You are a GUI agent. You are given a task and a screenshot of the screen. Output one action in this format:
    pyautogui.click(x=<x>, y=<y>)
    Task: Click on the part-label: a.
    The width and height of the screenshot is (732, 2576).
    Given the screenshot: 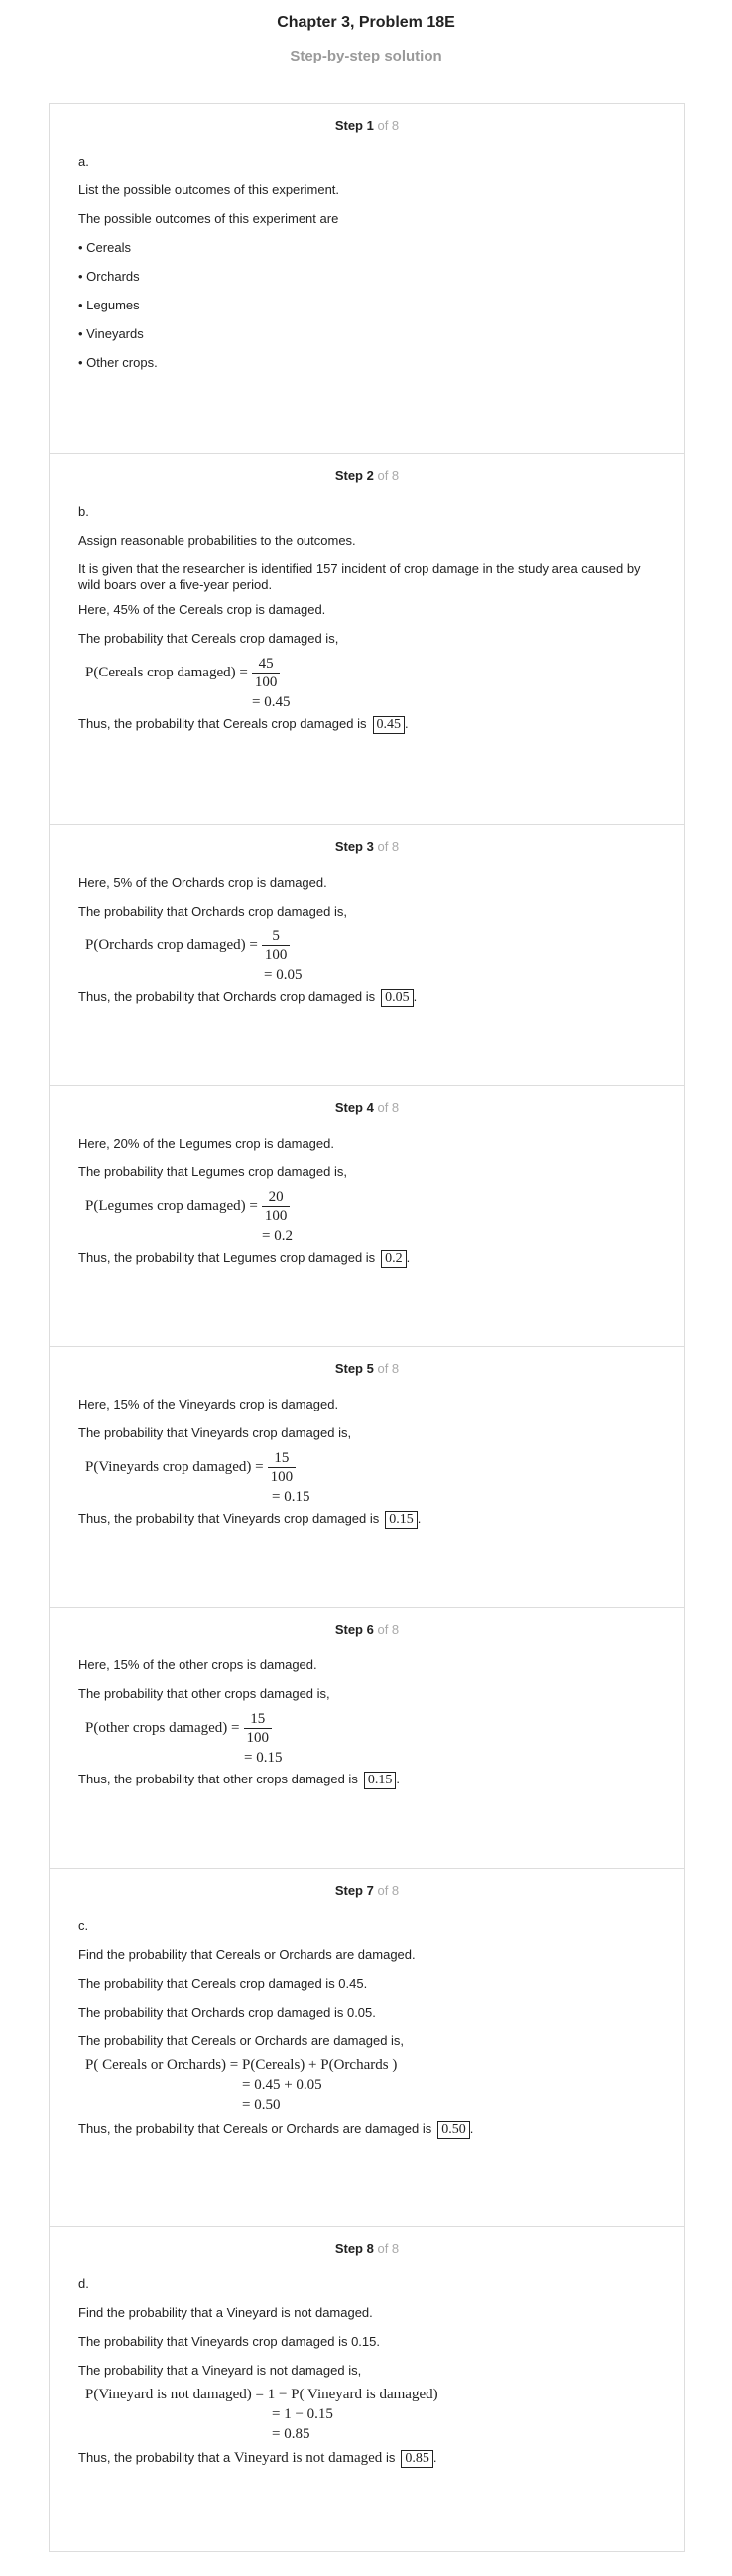 What is the action you would take?
    pyautogui.click(x=83, y=161)
    